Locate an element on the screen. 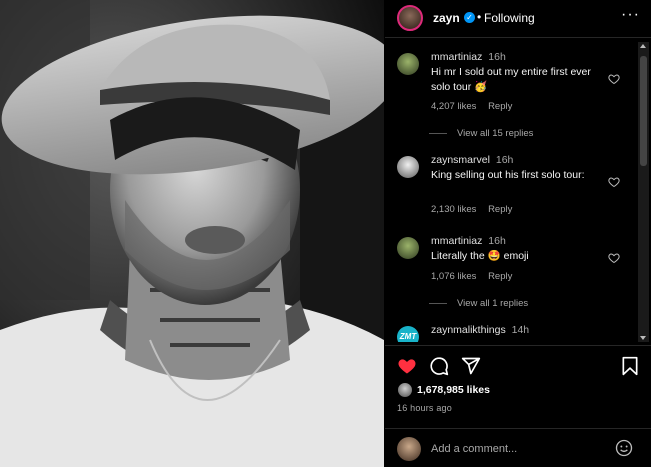  post-header: zayn ✓ • Following ··· is located at coordinates (518, 19).